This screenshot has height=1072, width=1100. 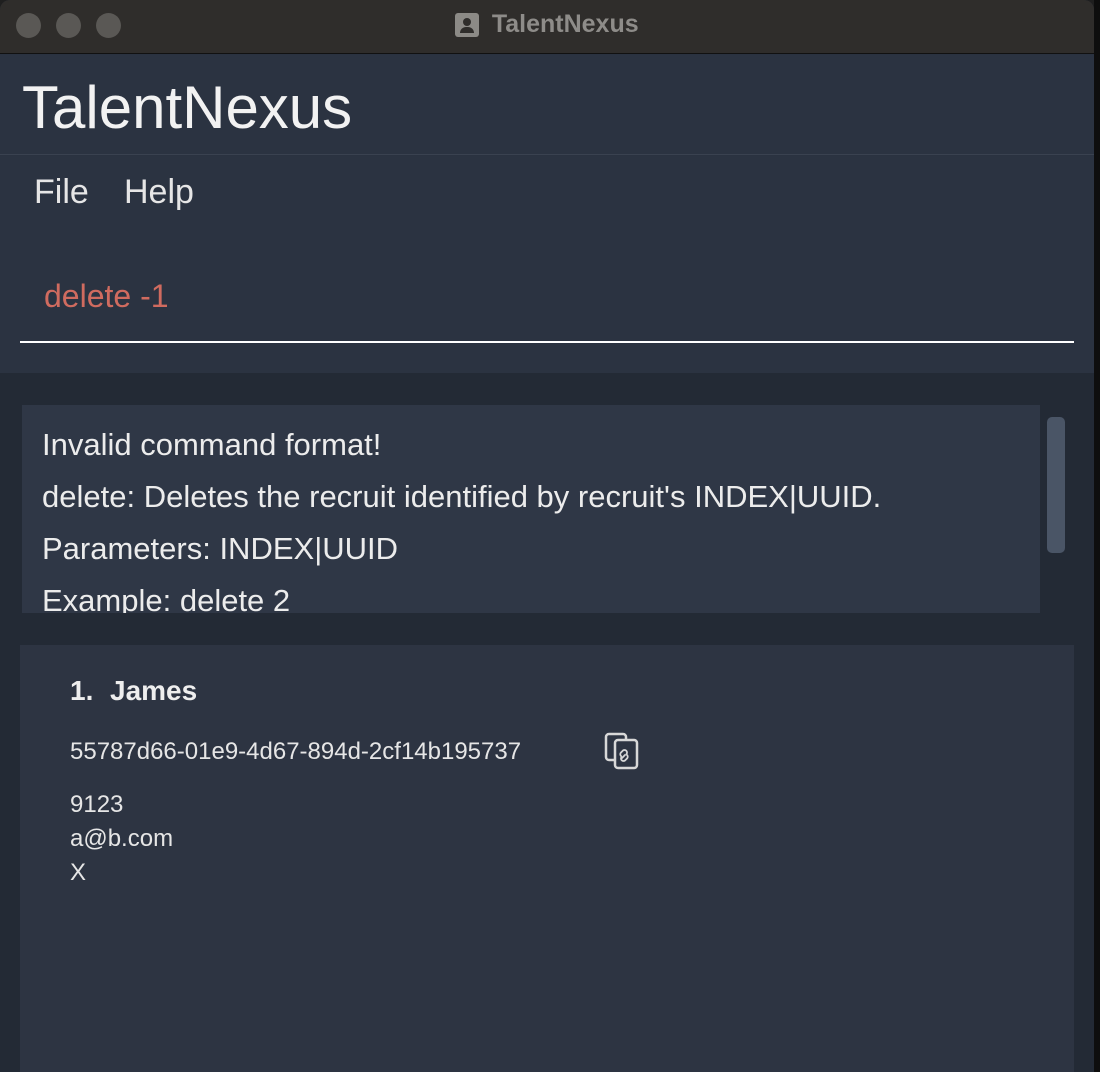 I want to click on result-scrollbar, so click(x=1056, y=509).